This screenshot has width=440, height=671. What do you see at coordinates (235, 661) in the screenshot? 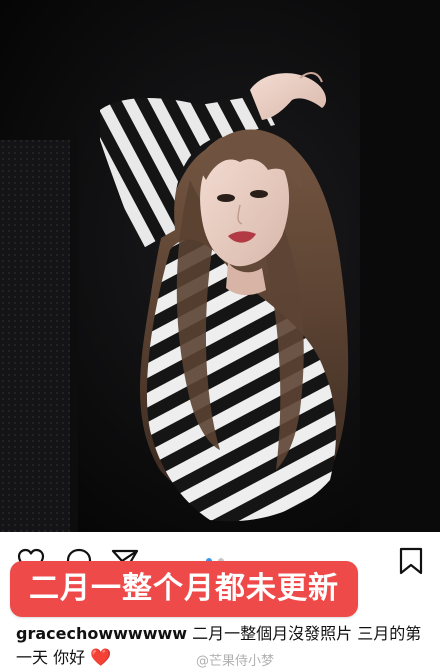
I see `watermark: @芒果侍小梦` at bounding box center [235, 661].